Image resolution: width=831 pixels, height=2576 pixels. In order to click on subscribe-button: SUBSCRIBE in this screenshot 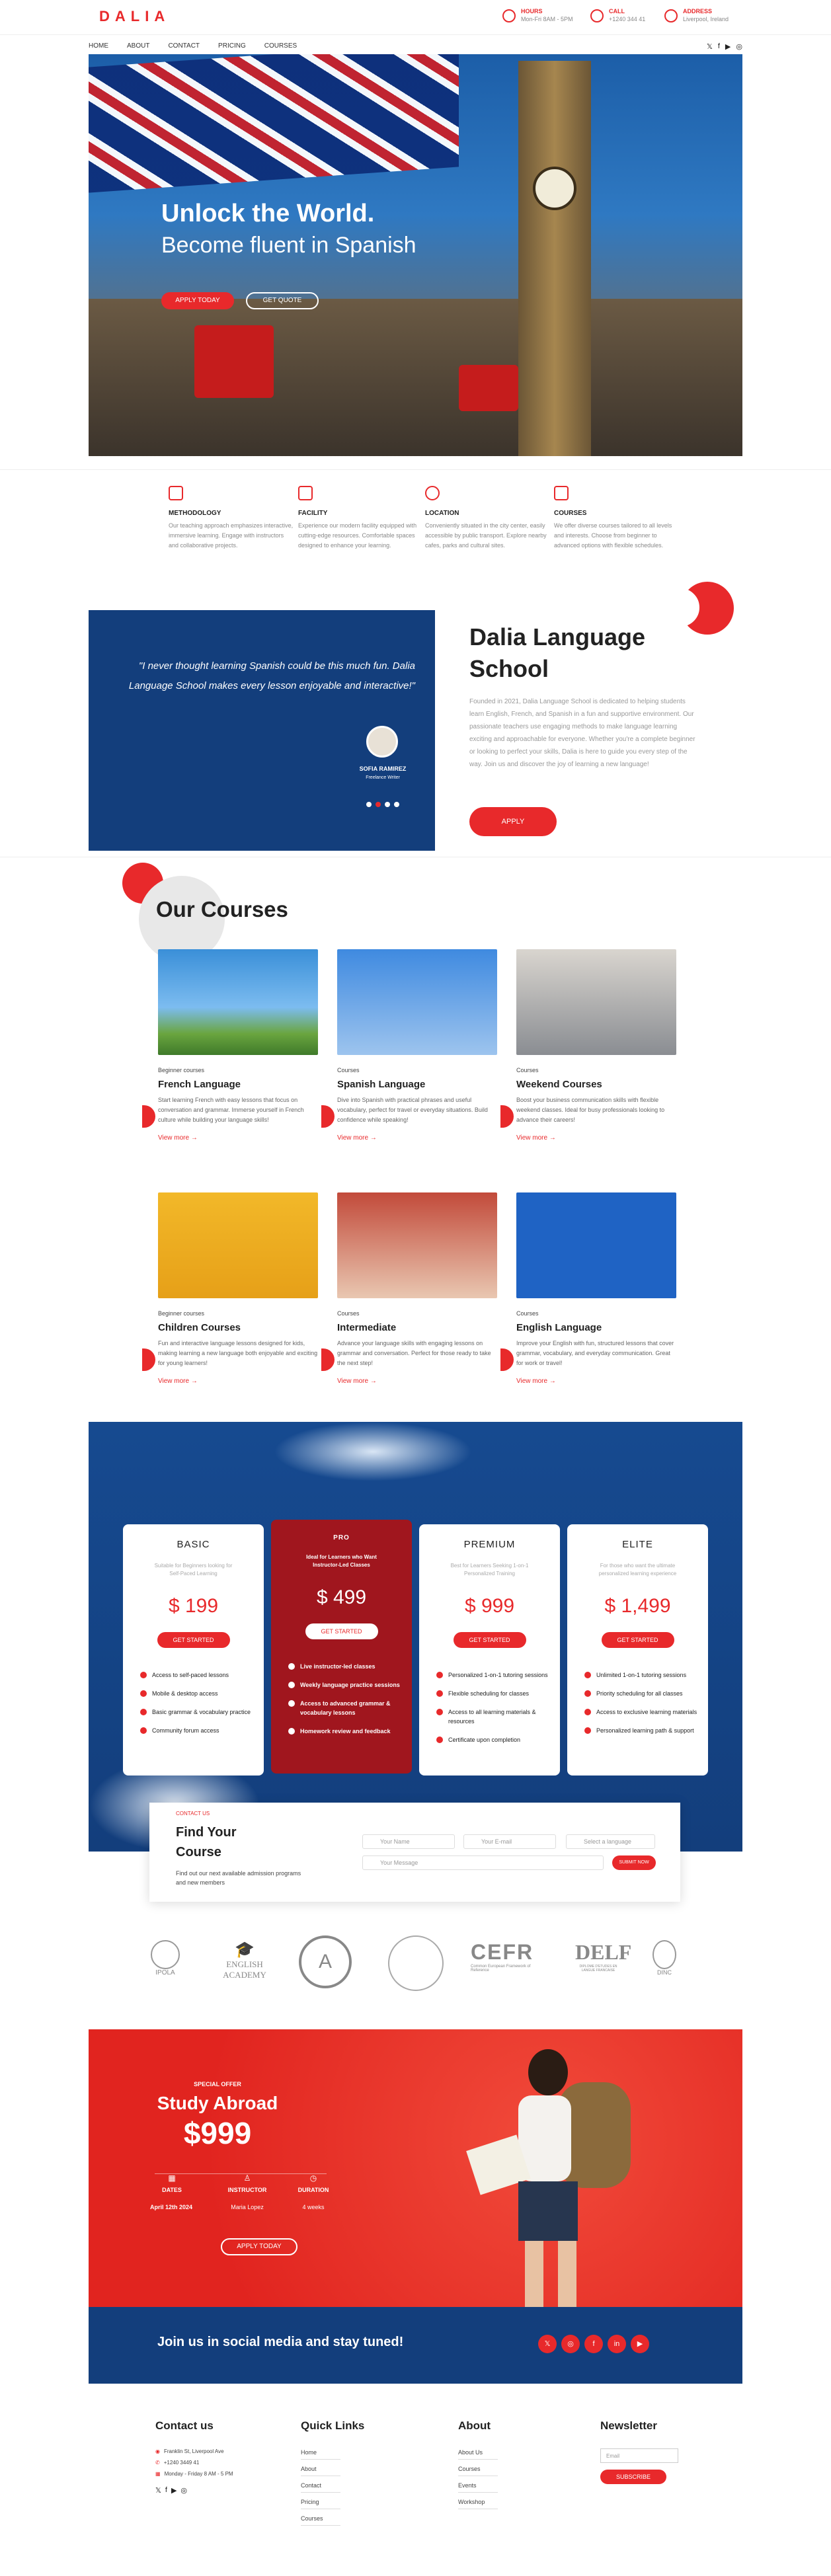, I will do `click(633, 2477)`.